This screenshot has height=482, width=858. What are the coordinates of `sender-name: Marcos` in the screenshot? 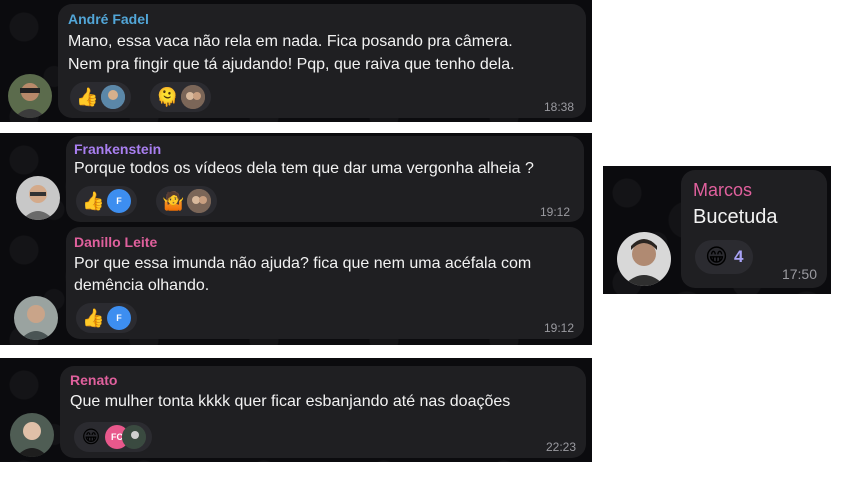 It's located at (722, 190).